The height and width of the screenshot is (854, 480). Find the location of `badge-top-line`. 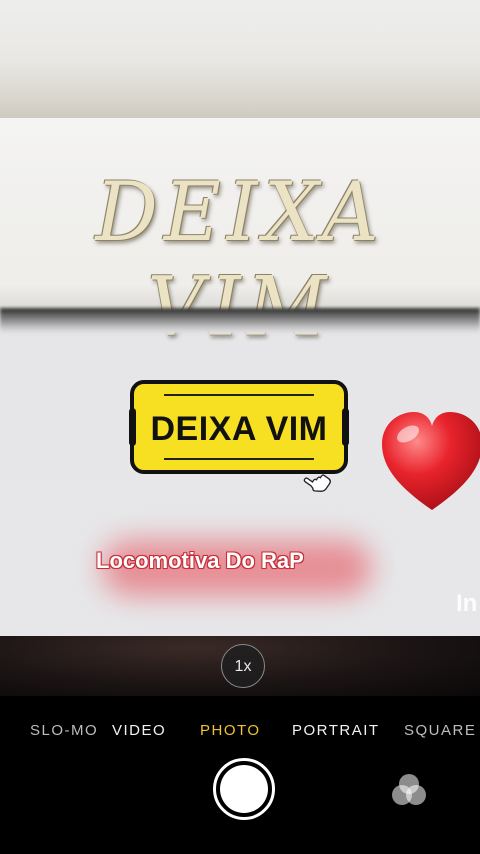

badge-top-line is located at coordinates (239, 395).